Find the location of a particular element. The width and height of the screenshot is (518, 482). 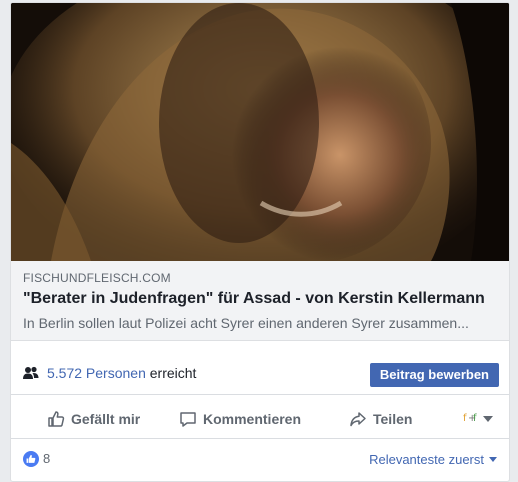

like-label: Gefällt mir is located at coordinates (106, 419).